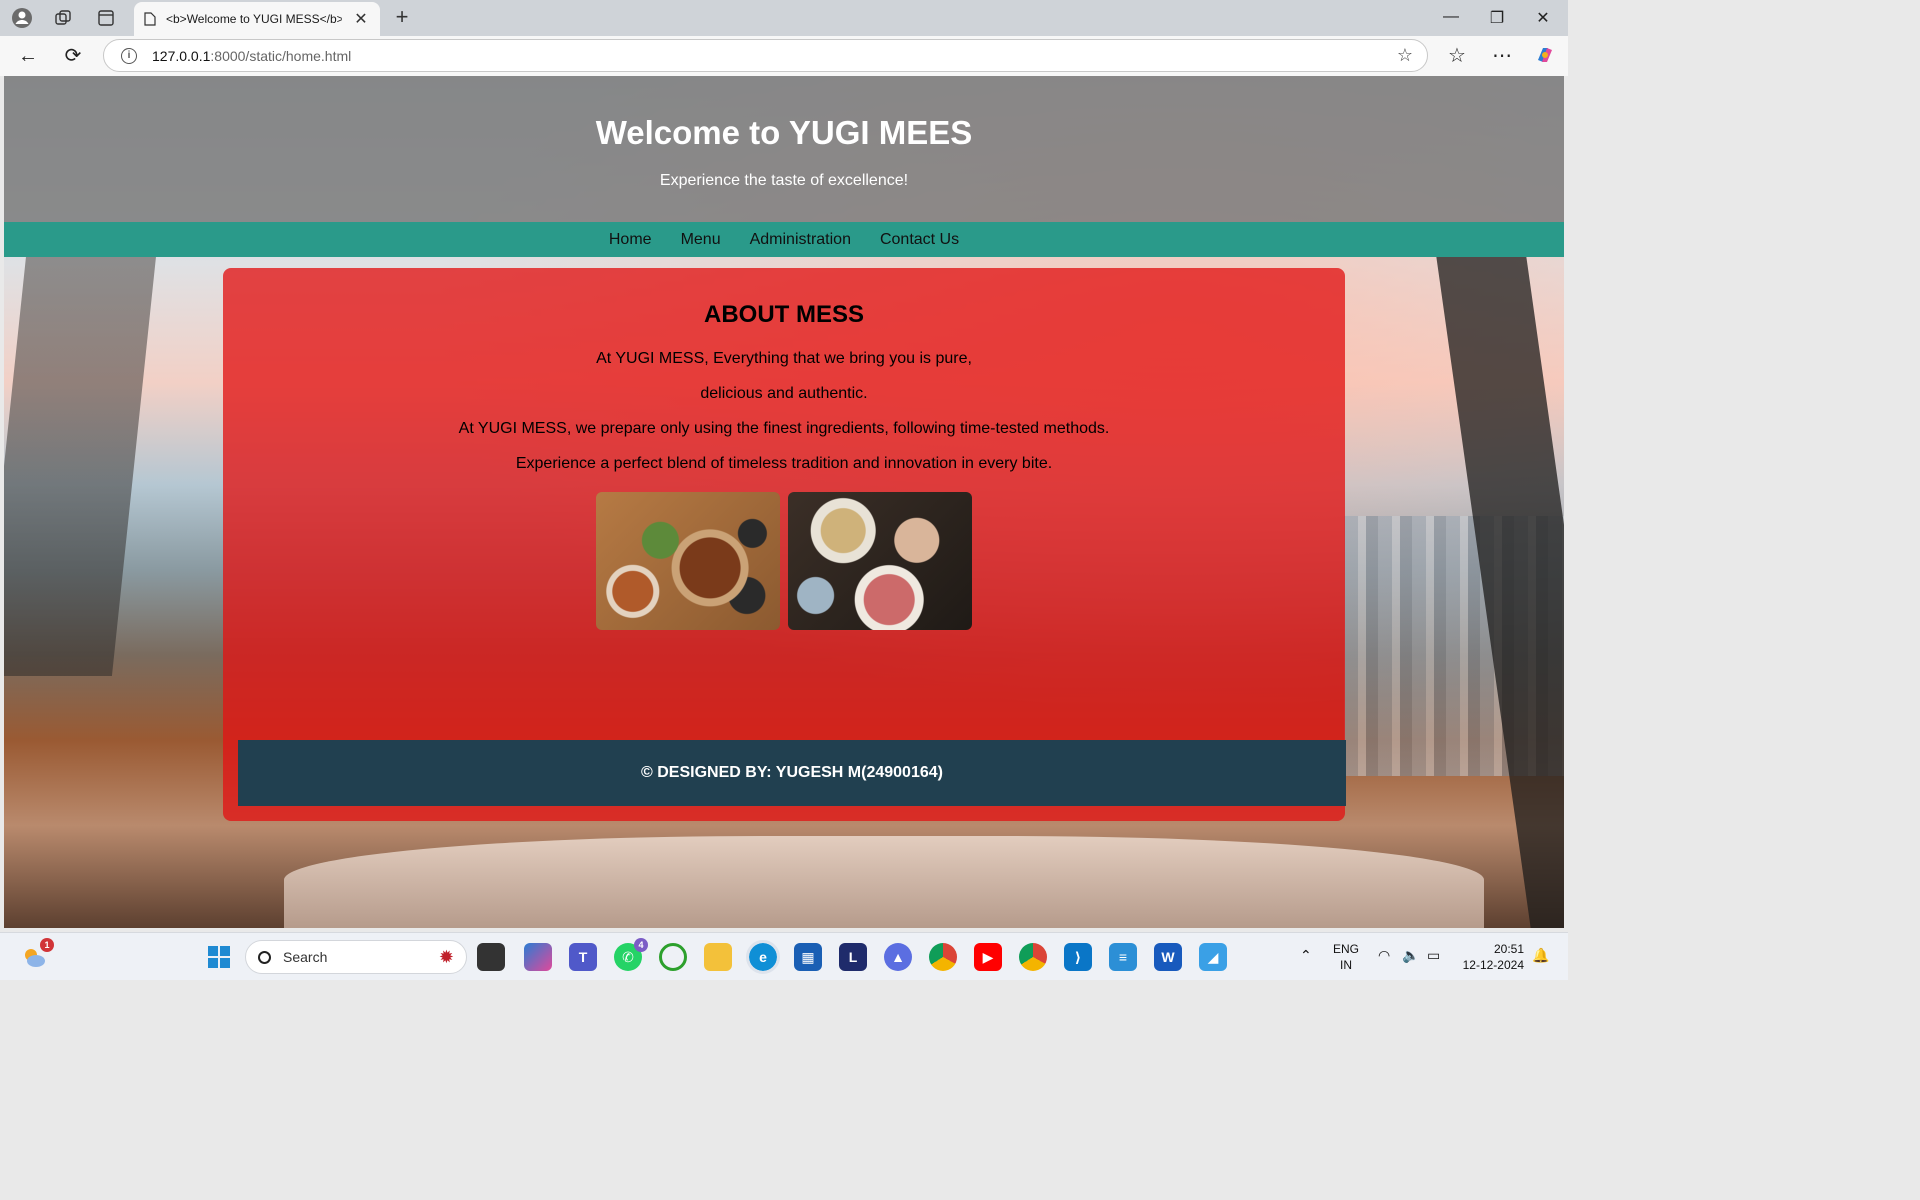 The height and width of the screenshot is (1200, 1920). Describe the element at coordinates (583, 957) in the screenshot. I see `teams-icon: T` at that location.